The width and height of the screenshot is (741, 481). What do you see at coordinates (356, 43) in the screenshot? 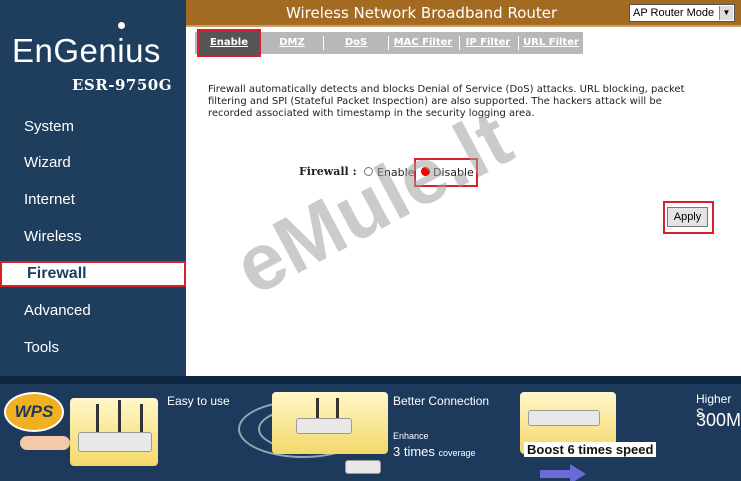
I see `tab-dos: DoS` at bounding box center [356, 43].